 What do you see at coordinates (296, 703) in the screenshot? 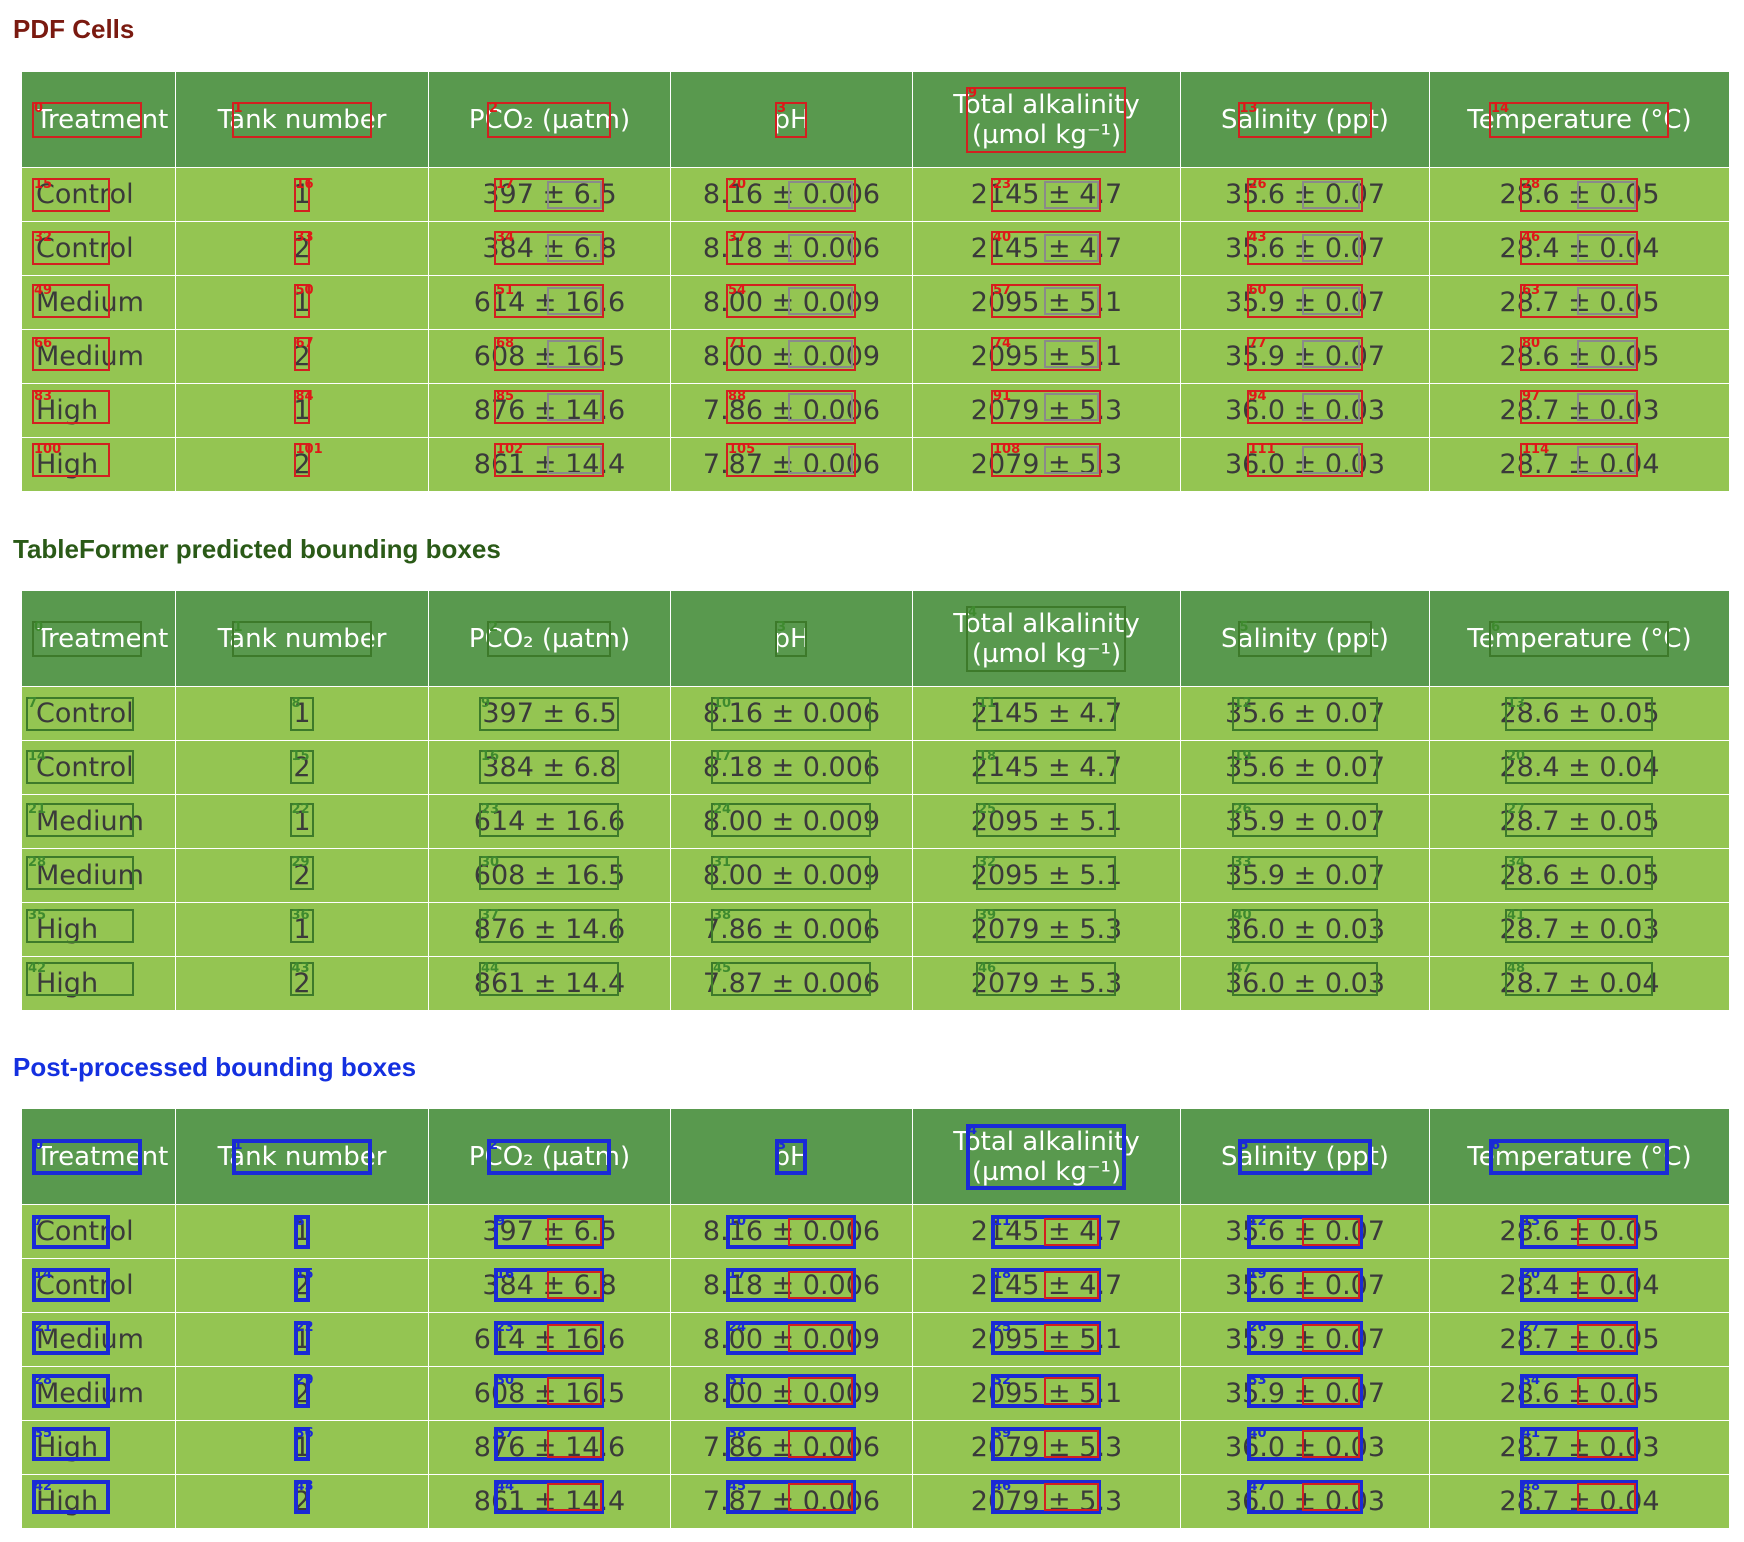
I see `bbox-index: 8` at bounding box center [296, 703].